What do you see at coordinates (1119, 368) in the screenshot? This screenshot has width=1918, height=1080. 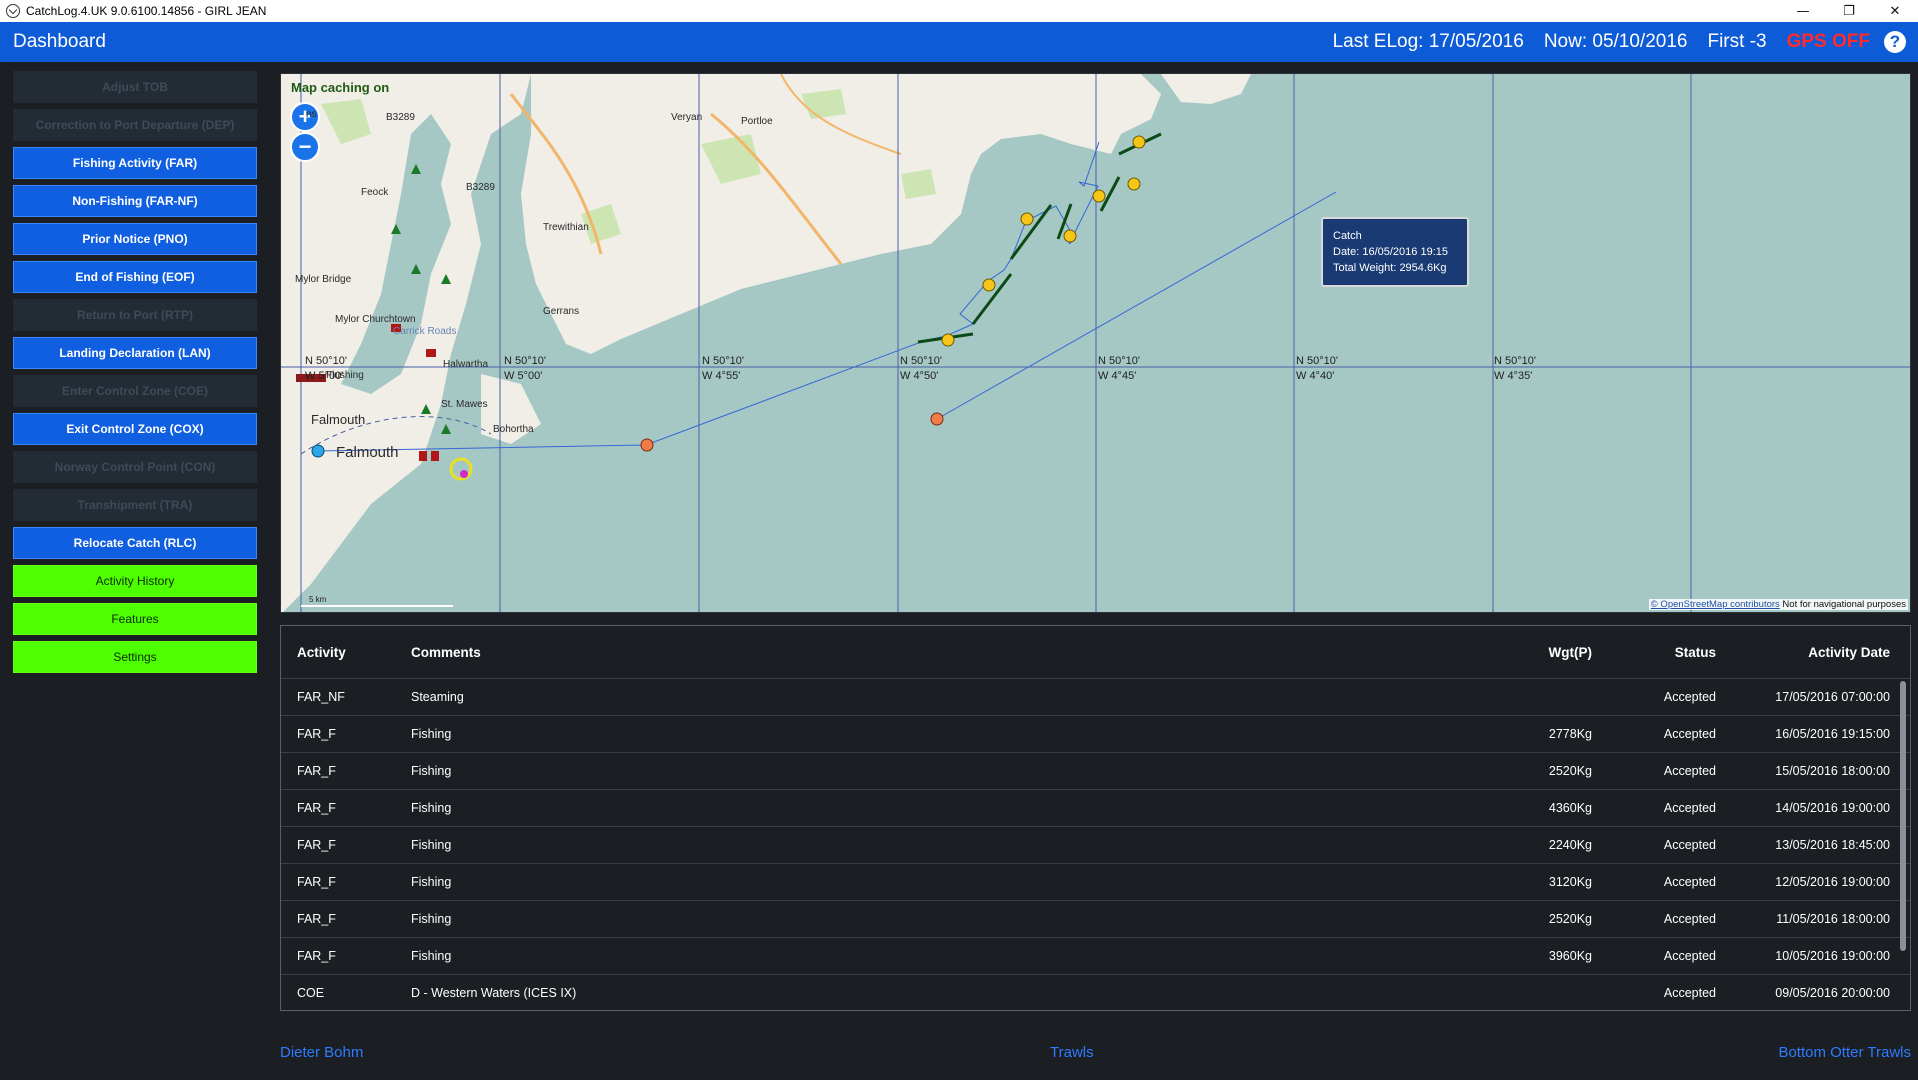 I see `grid-label: N 50°10' W 4°45'` at bounding box center [1119, 368].